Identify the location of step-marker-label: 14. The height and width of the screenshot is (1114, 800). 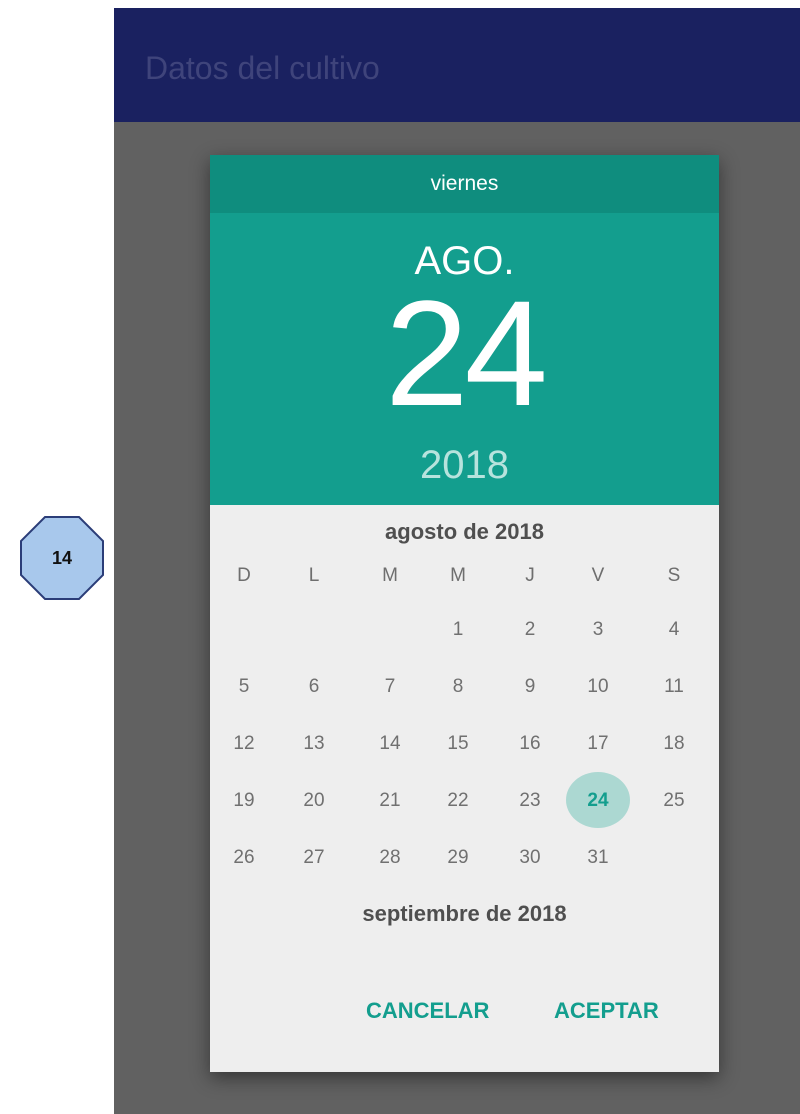
(62, 557).